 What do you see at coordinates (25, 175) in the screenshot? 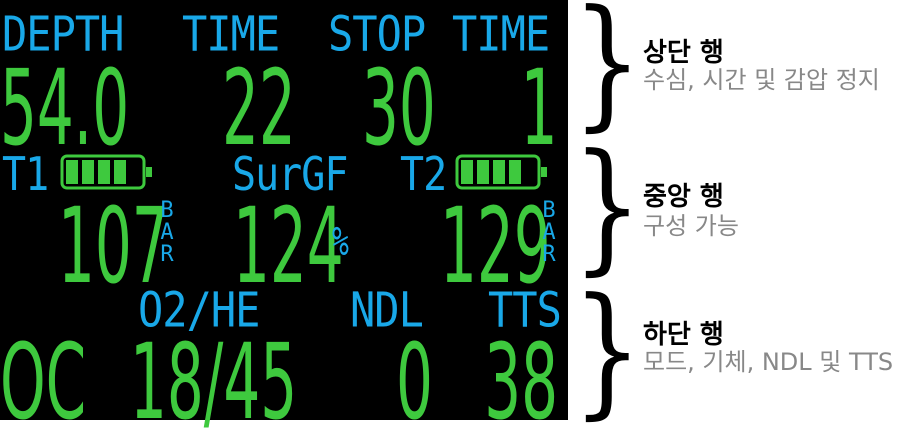
I see `t1-label: T1` at bounding box center [25, 175].